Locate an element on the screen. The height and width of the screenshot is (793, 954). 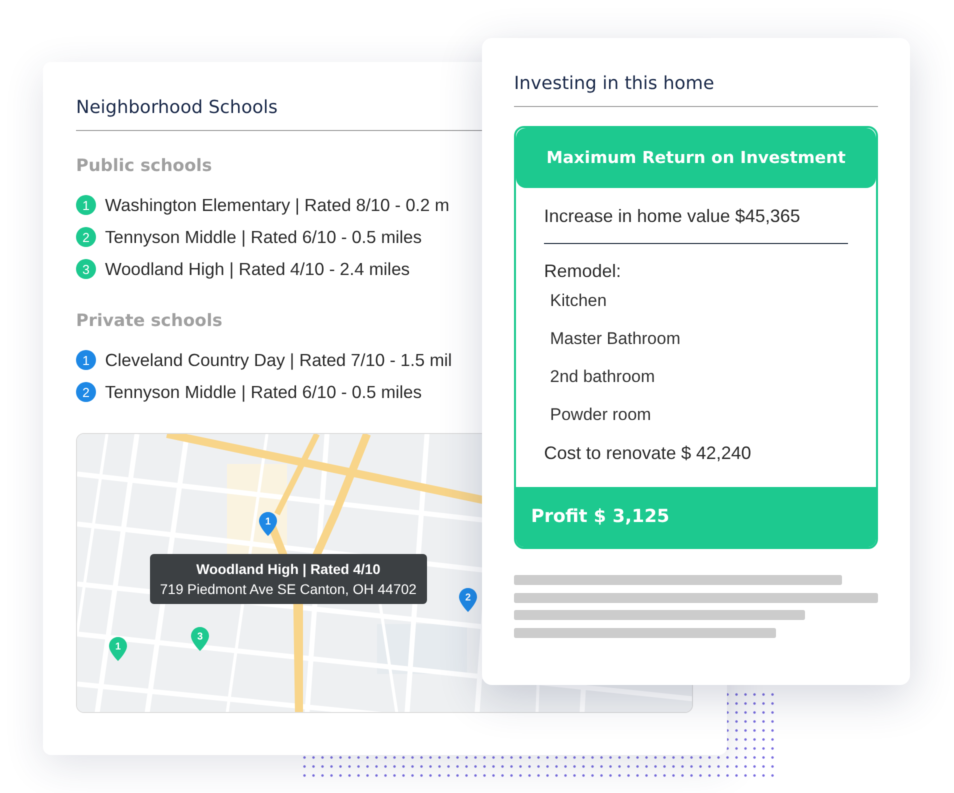
value-increase: Increase in home value $45,365 is located at coordinates (673, 216).